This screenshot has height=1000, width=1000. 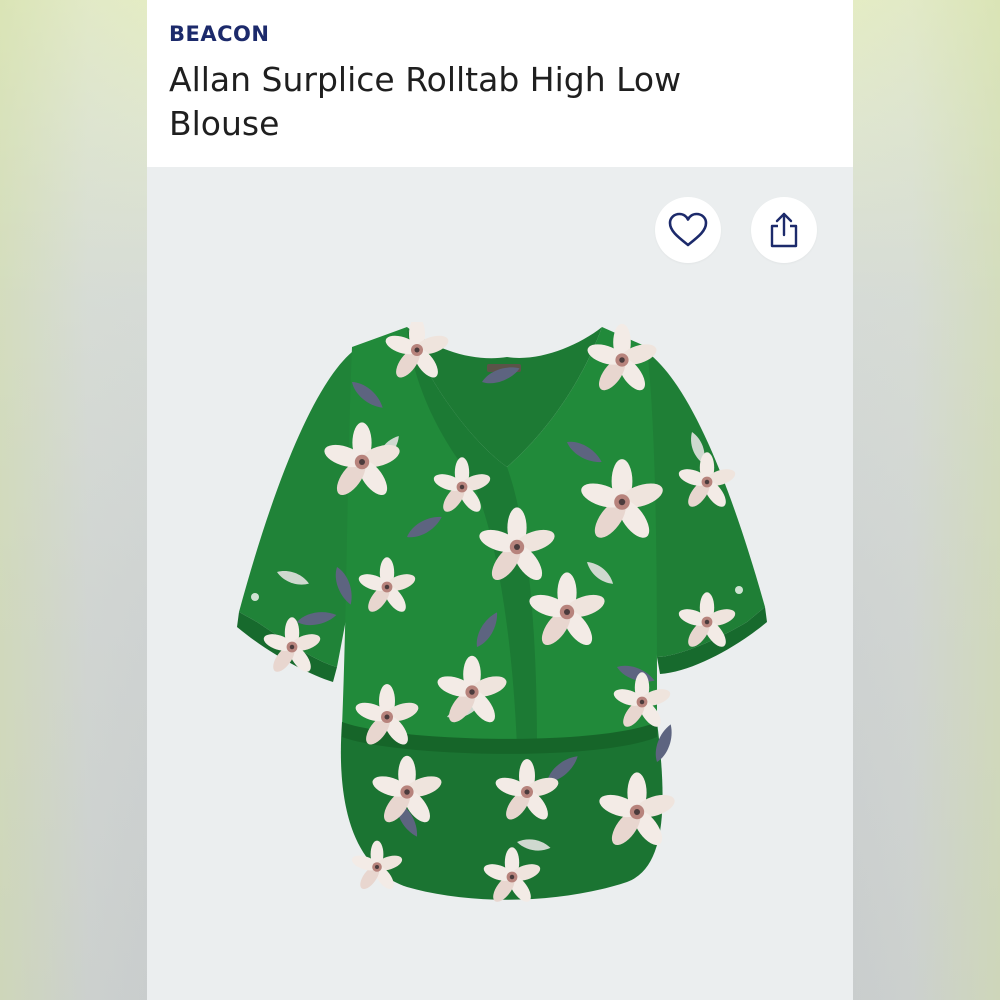 I want to click on background-left-blur, so click(x=73, y=500).